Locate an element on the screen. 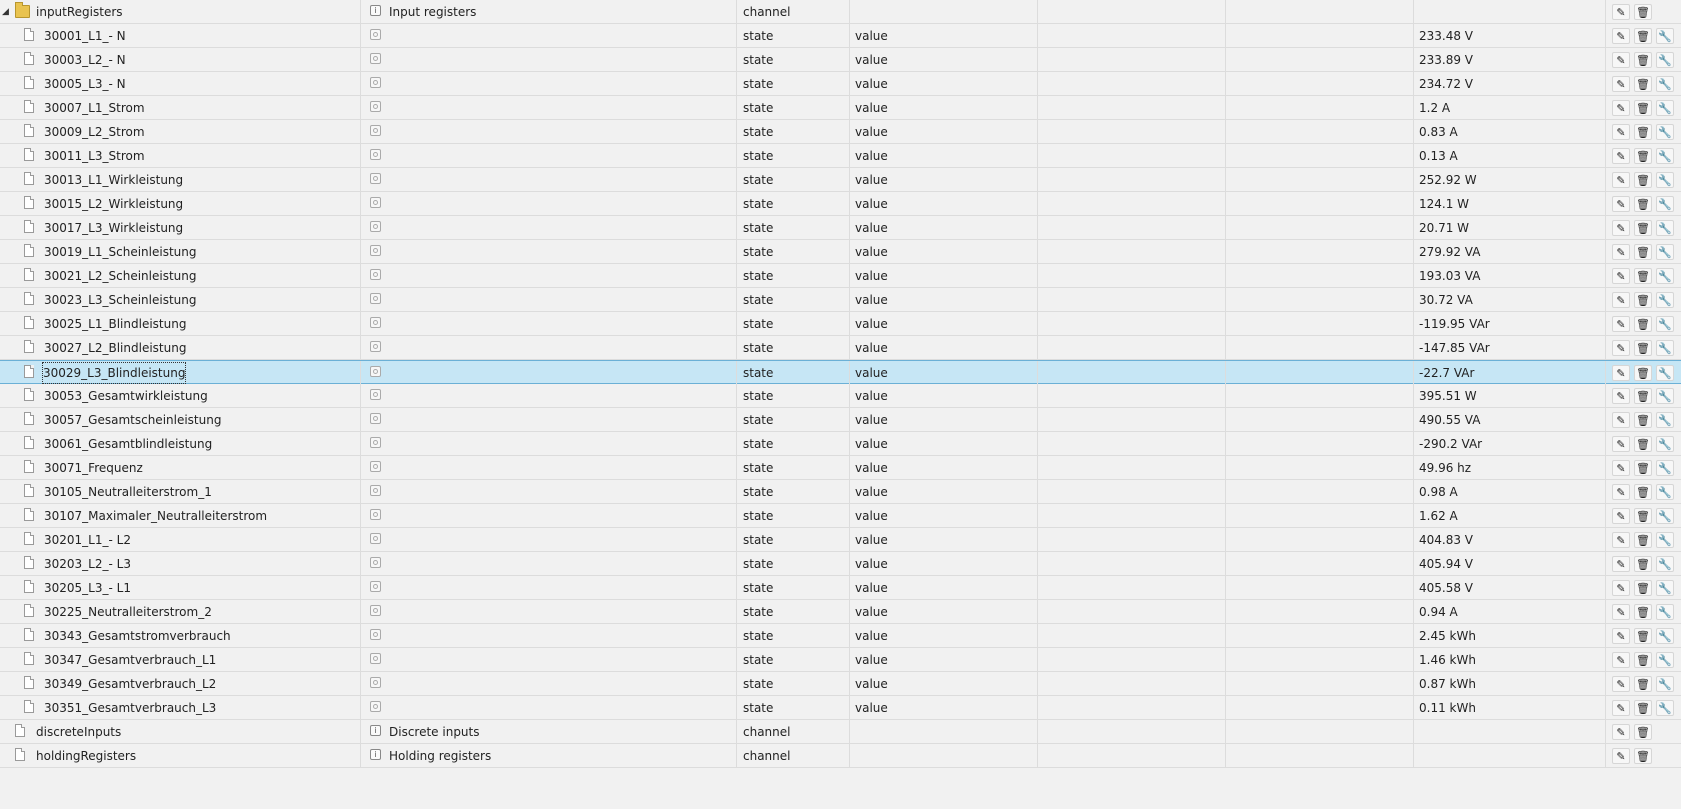 The height and width of the screenshot is (809, 1681). tree-row-state: 30009_L2_Strom state value 0.83 A ✎ 🗑 🔧 is located at coordinates (840, 132).